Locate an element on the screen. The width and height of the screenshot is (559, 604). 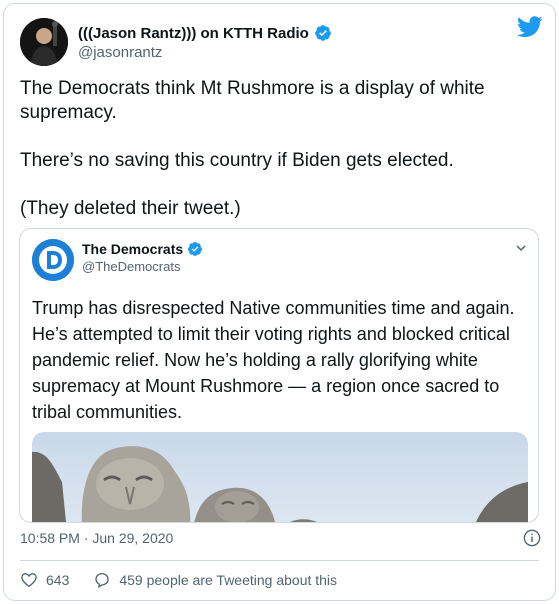
conversation-link: 459 people are Tweeting about this is located at coordinates (215, 580).